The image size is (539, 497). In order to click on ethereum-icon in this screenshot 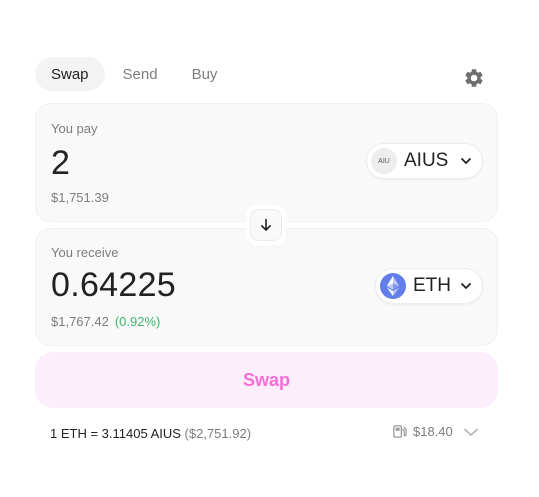, I will do `click(393, 286)`.